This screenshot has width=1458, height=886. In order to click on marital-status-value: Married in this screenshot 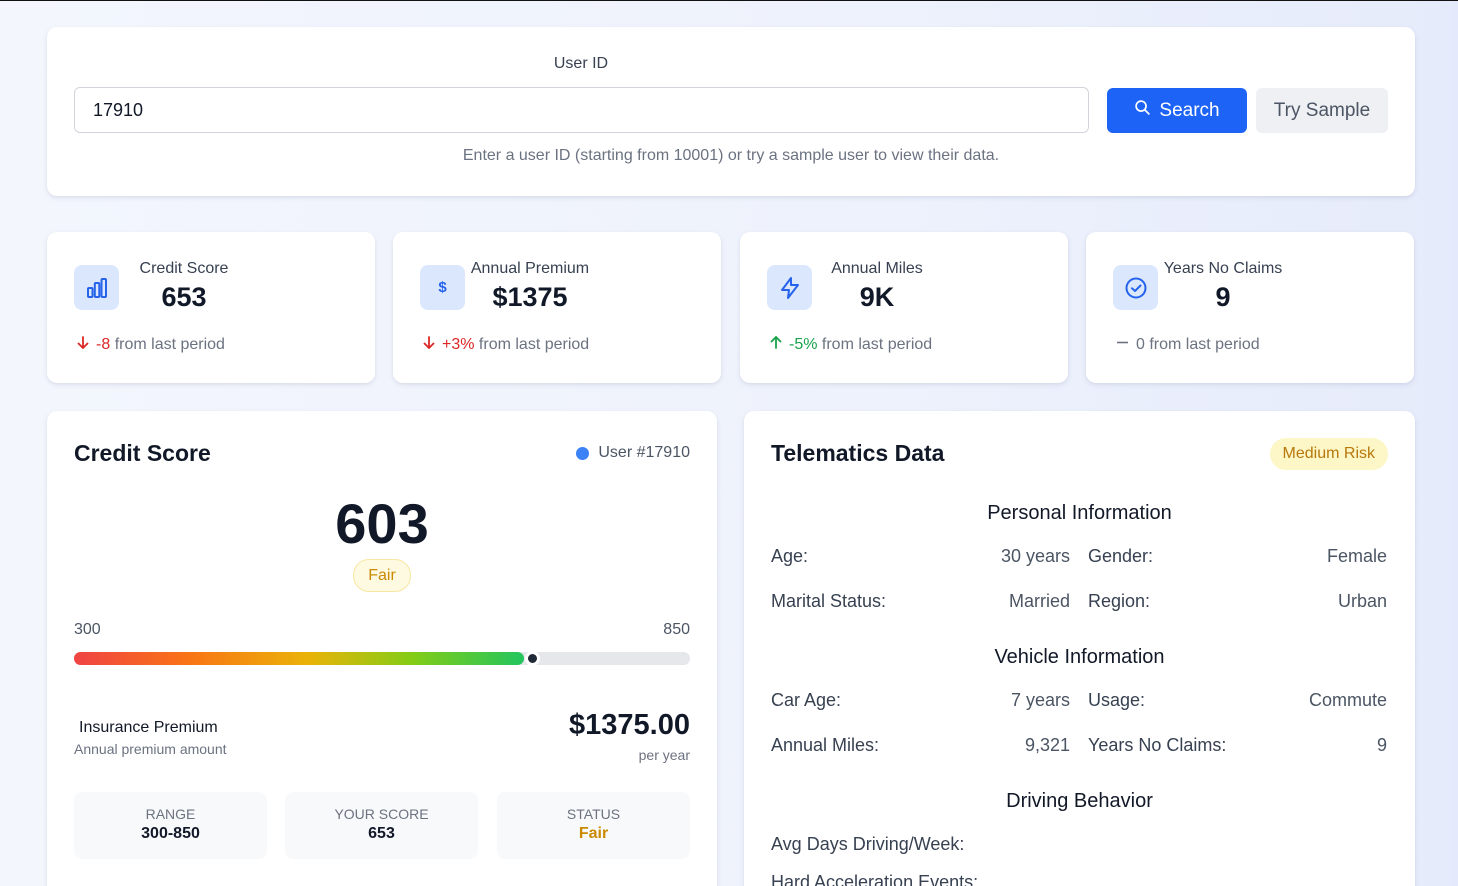, I will do `click(1039, 601)`.